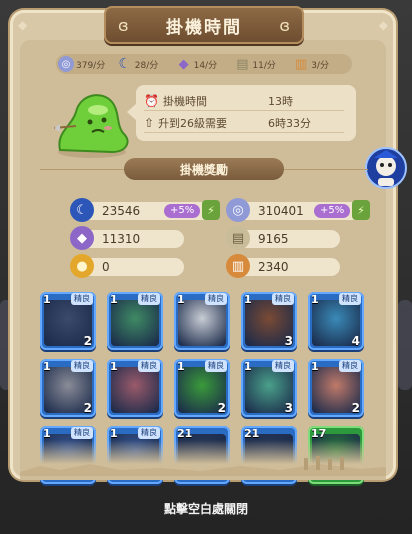 The image size is (412, 534). I want to click on white-tiger-portrait, so click(202, 323).